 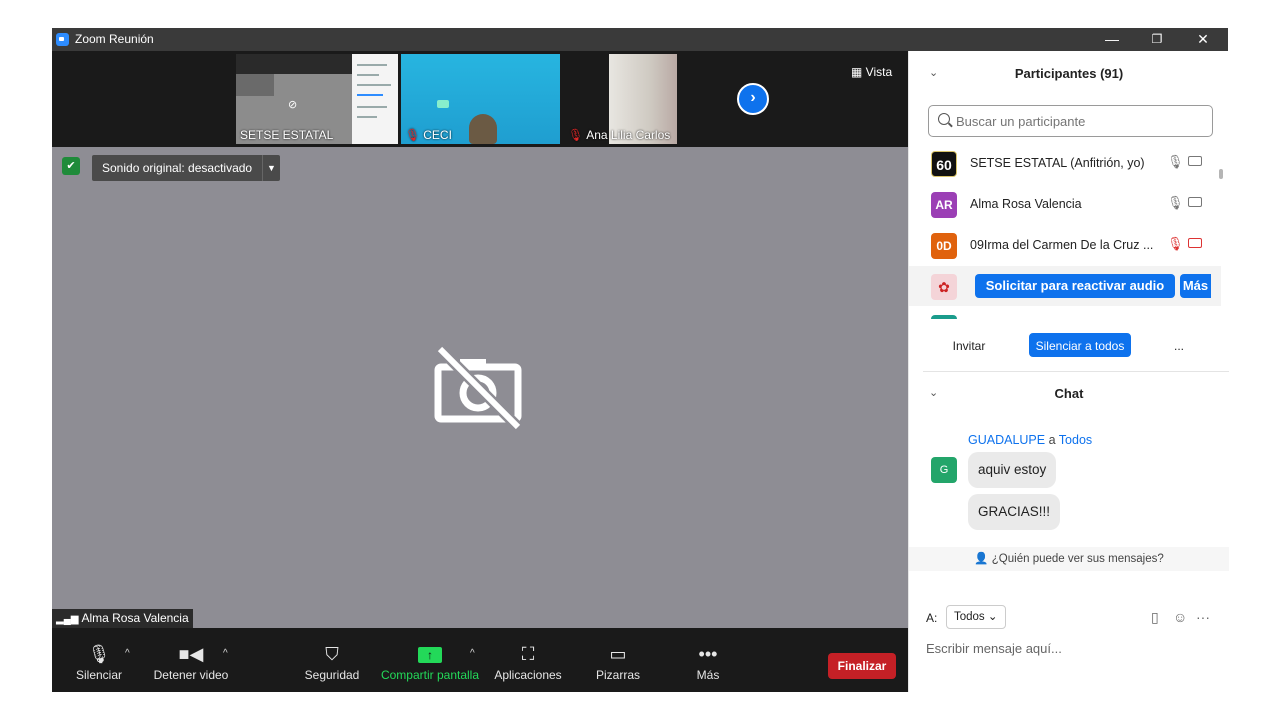 What do you see at coordinates (862, 666) in the screenshot?
I see `end-meeting-button: Finalizar` at bounding box center [862, 666].